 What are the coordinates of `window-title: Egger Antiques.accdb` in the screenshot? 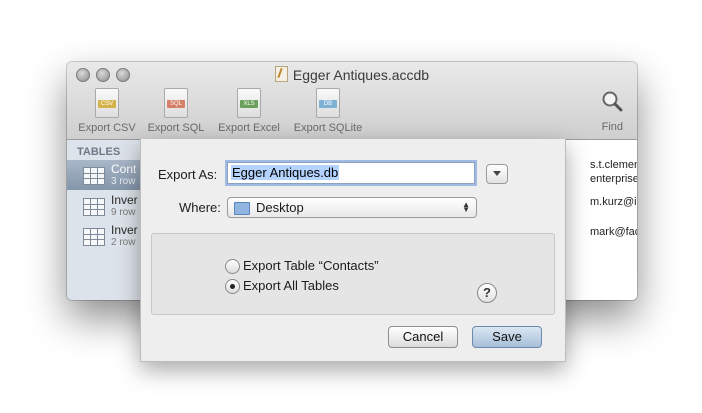 It's located at (352, 74).